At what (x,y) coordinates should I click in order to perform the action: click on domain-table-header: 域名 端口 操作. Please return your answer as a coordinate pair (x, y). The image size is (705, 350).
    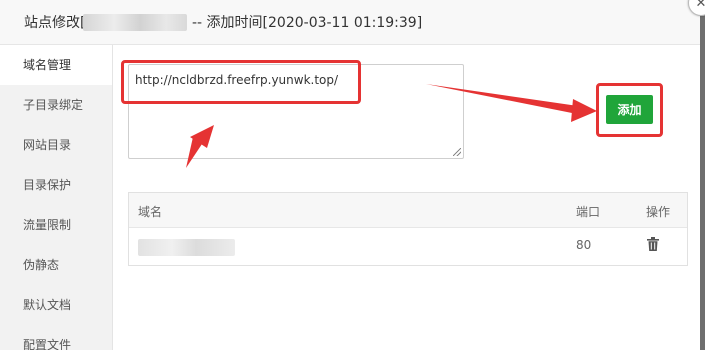
    Looking at the image, I should click on (408, 210).